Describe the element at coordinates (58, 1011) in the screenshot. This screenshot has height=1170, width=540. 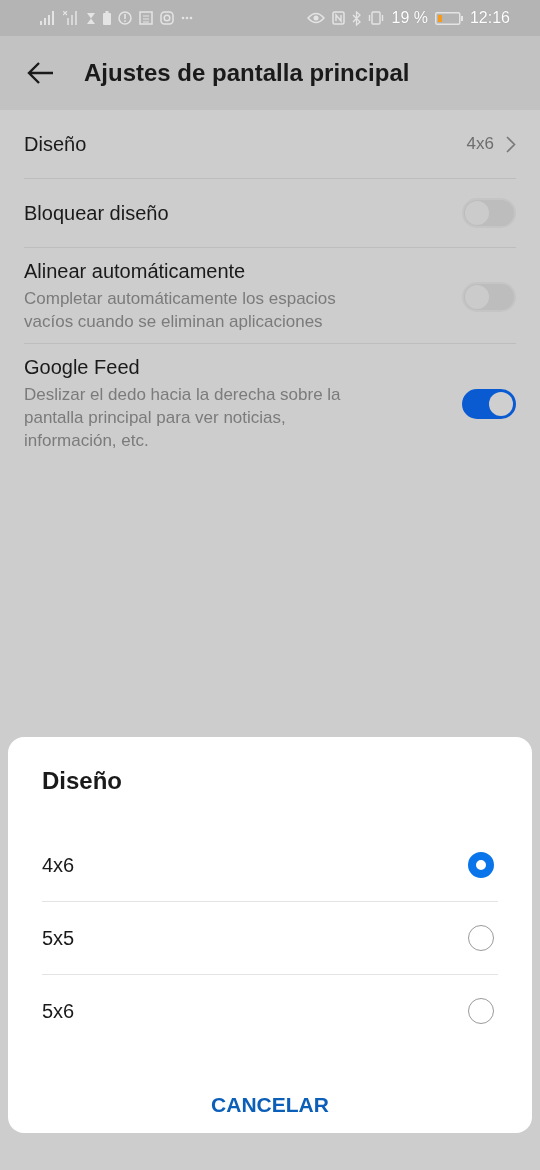
I see `option-label: 5x6` at that location.